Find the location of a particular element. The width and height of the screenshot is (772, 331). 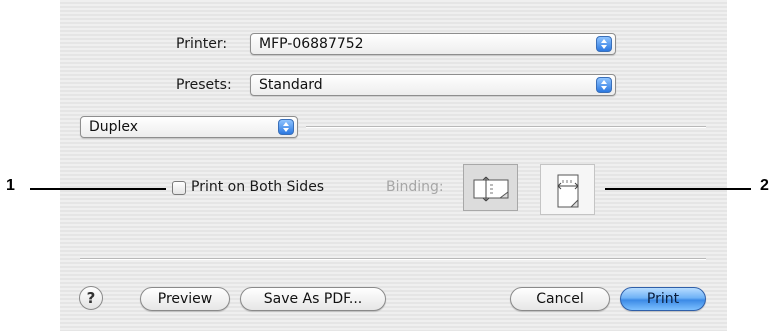

print-button: Print is located at coordinates (663, 299).